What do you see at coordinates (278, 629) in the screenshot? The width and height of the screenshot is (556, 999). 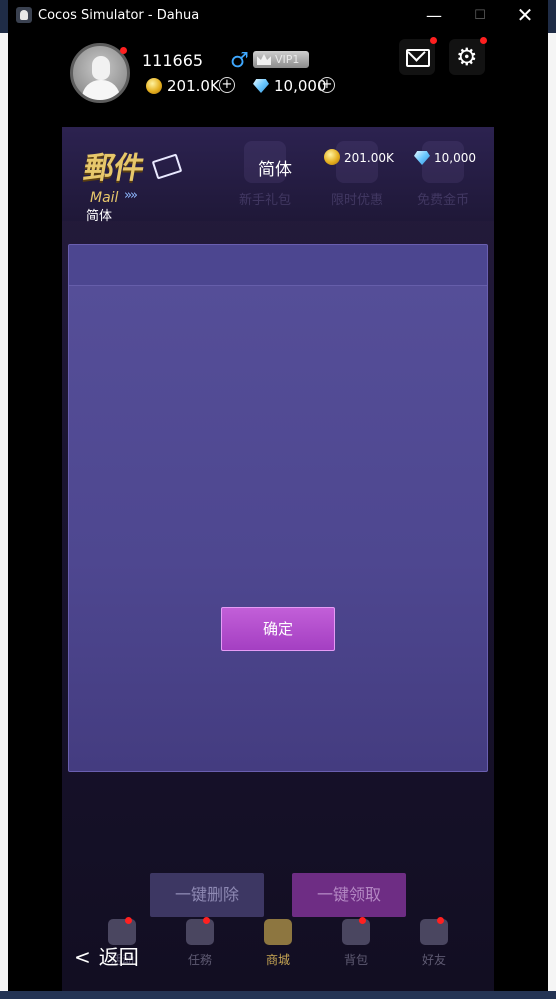 I see `confirm-button: 确定` at bounding box center [278, 629].